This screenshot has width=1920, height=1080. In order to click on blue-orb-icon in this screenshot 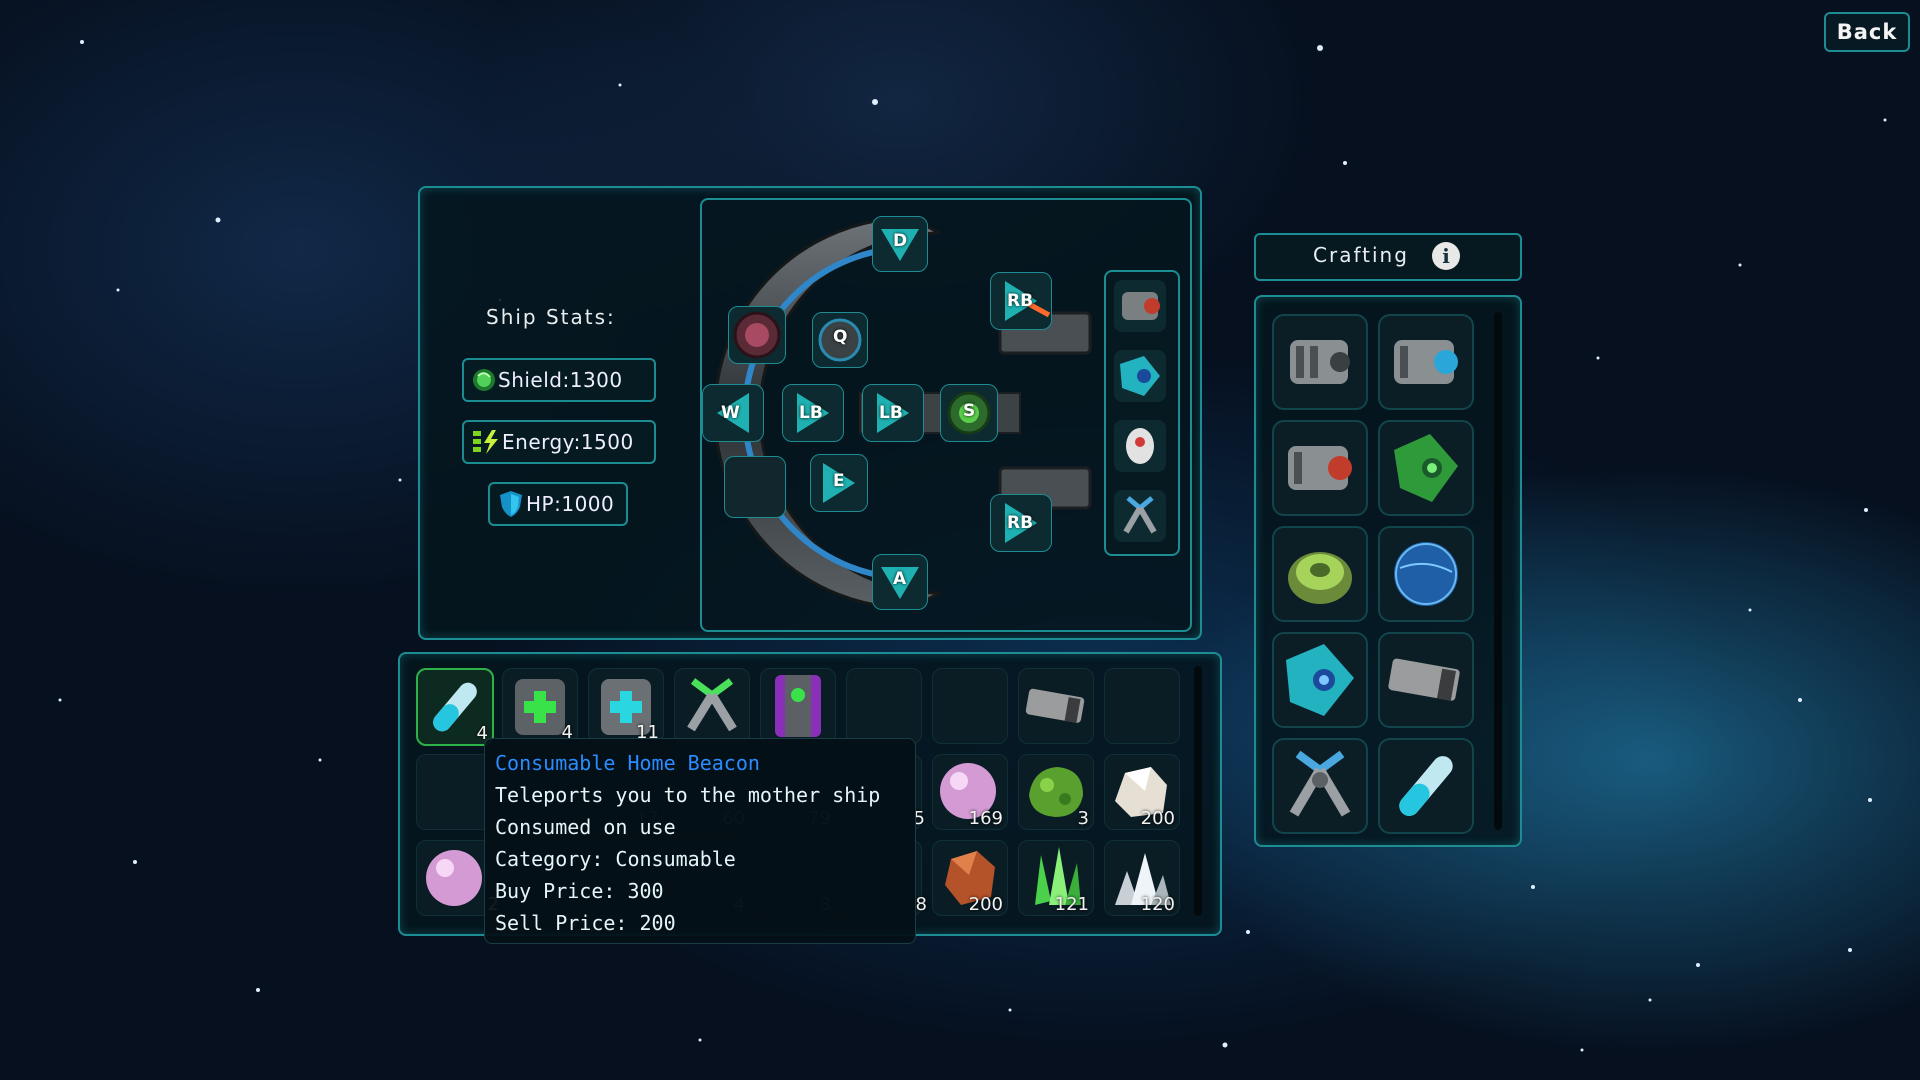, I will do `click(1426, 574)`.